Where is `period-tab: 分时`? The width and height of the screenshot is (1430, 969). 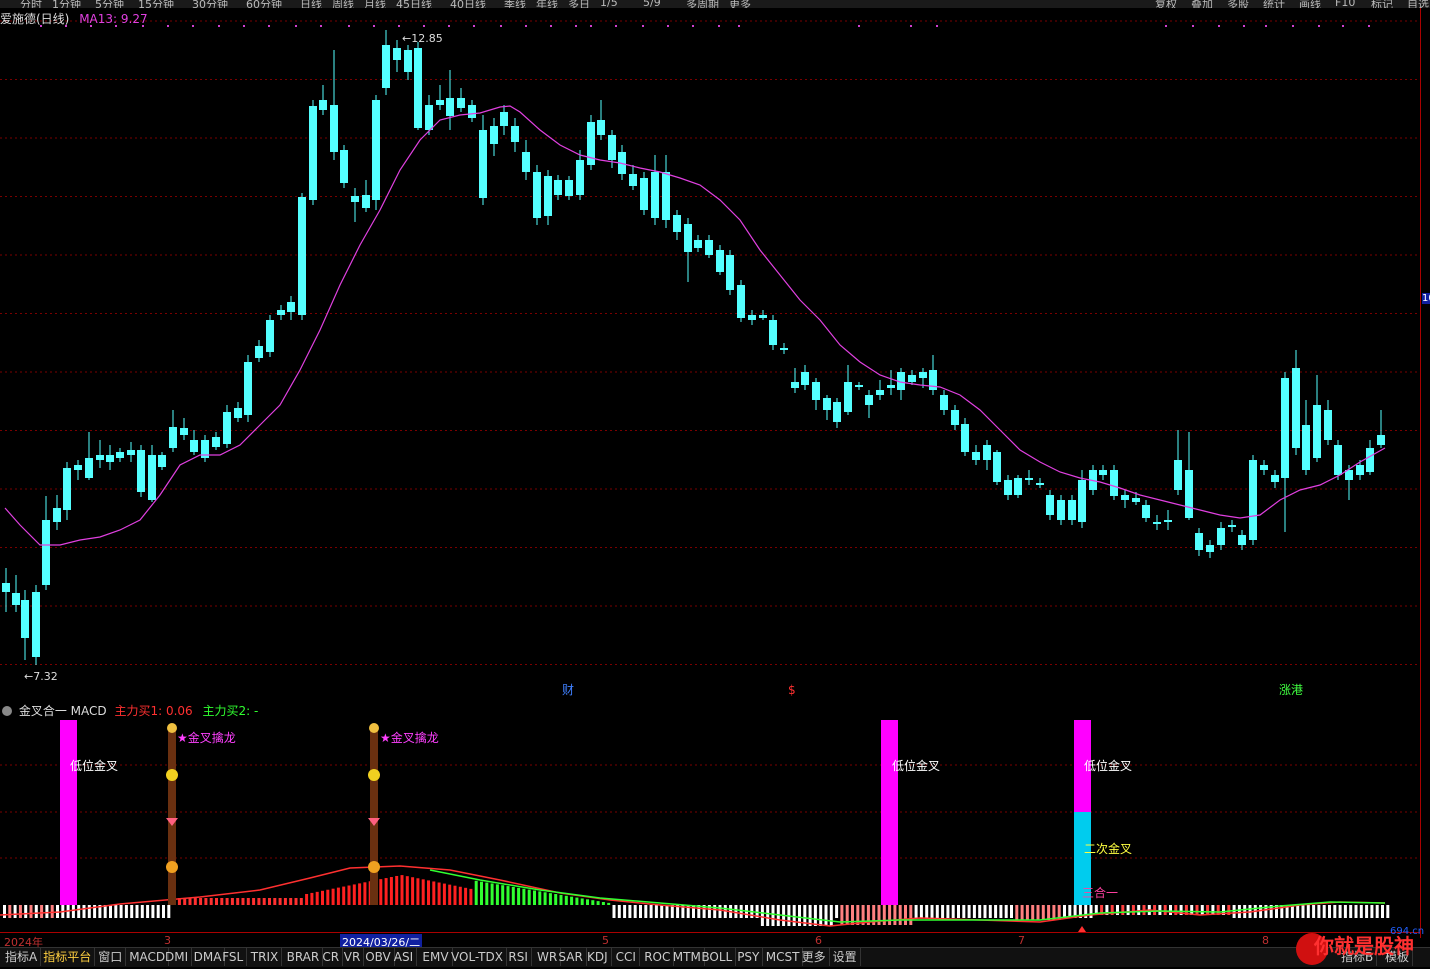
period-tab: 分时 is located at coordinates (31, 4).